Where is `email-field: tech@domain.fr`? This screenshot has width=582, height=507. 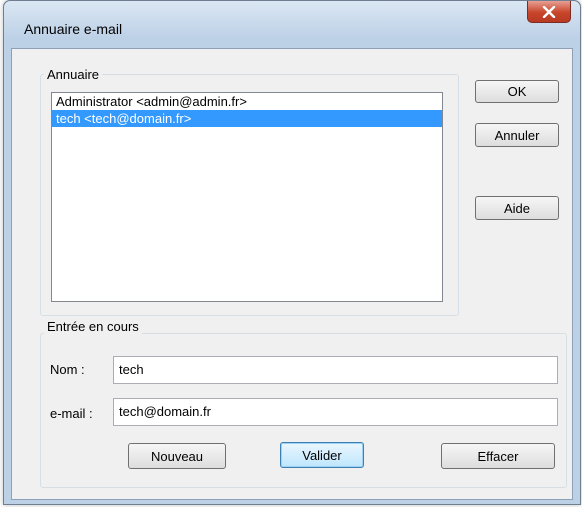 email-field: tech@domain.fr is located at coordinates (335, 412).